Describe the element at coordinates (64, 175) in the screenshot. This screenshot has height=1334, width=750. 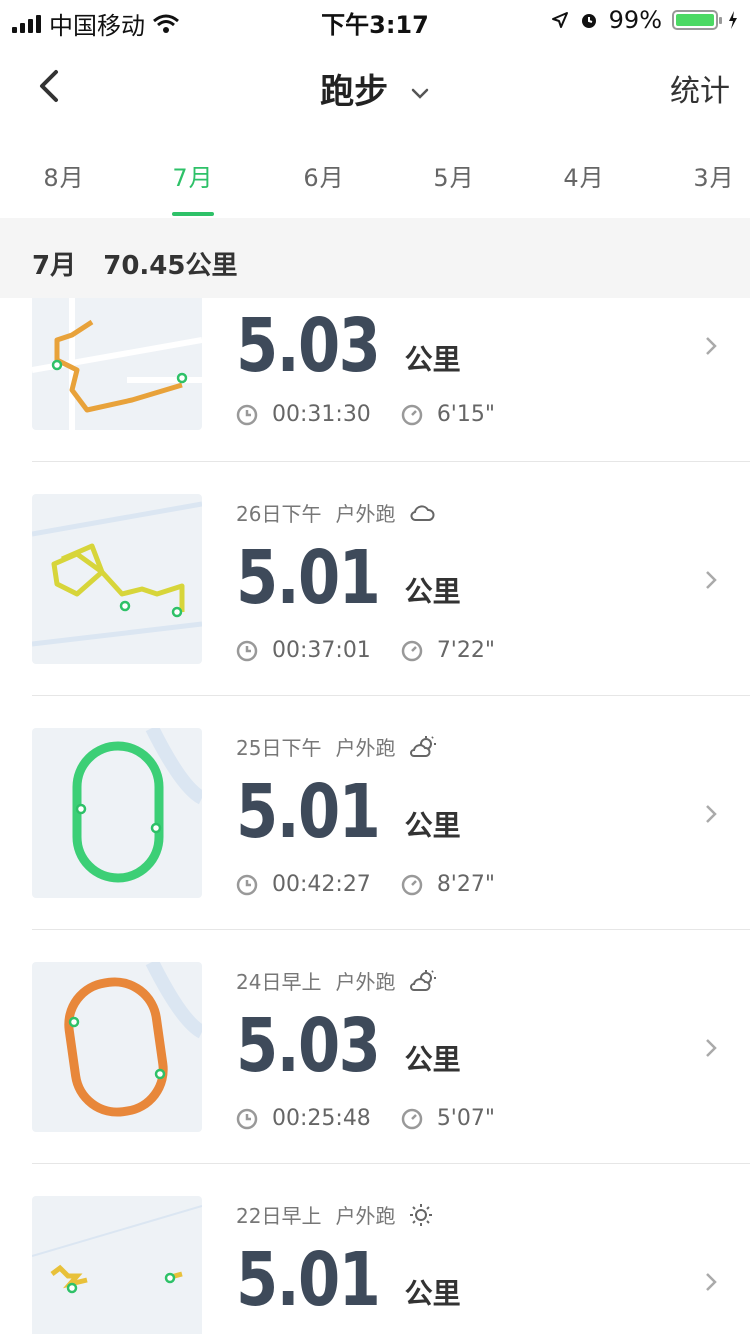
I see `tab-month: 8月` at that location.